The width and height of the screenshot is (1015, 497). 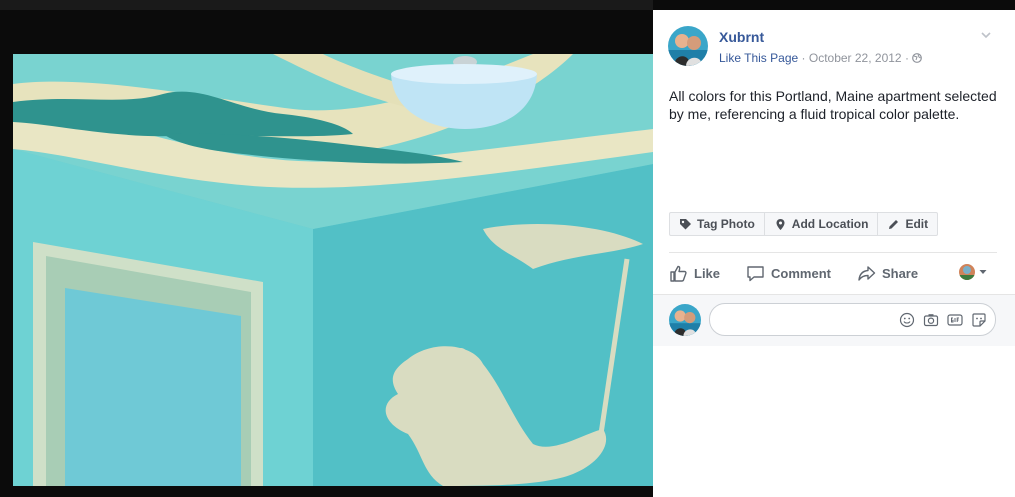 I want to click on audience-avatar, so click(x=967, y=272).